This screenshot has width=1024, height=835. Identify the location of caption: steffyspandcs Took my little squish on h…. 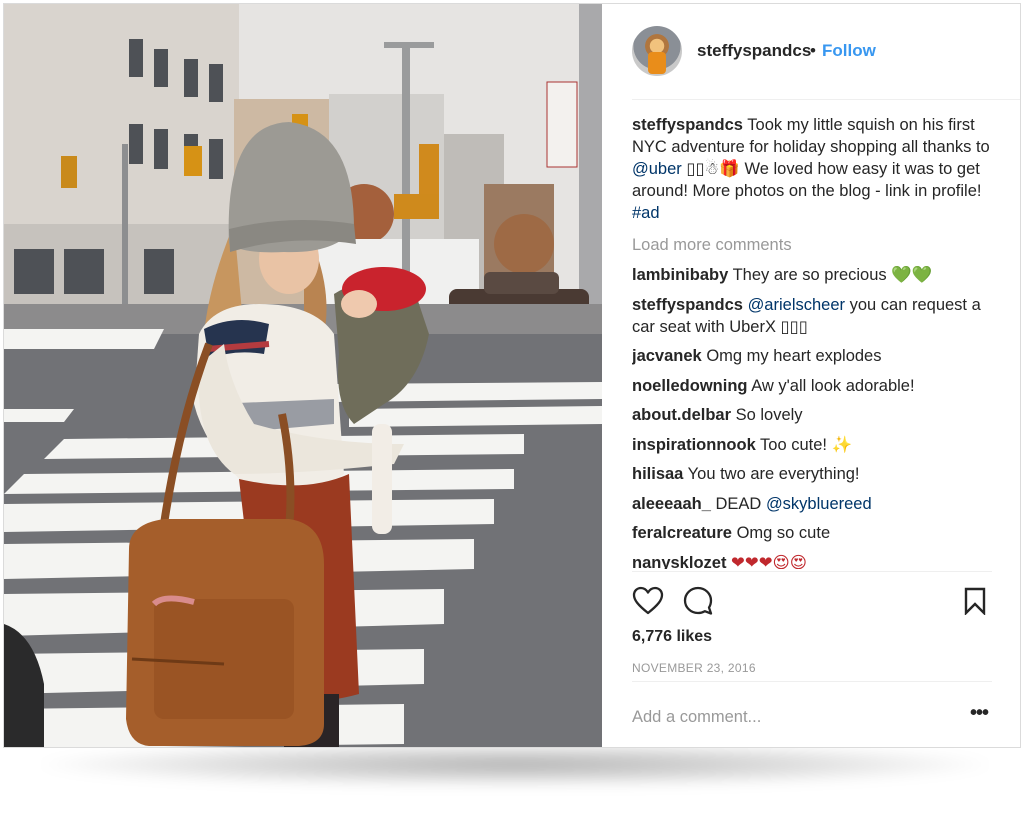
(812, 169).